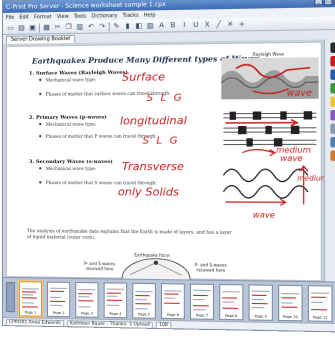 The image size is (335, 341). What do you see at coordinates (202, 315) in the screenshot?
I see `thumbnail-label: Page 7` at bounding box center [202, 315].